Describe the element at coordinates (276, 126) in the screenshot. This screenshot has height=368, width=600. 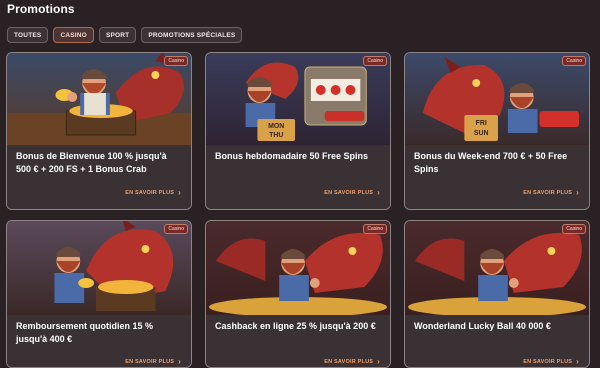
I see `svg-text: MON` at that location.